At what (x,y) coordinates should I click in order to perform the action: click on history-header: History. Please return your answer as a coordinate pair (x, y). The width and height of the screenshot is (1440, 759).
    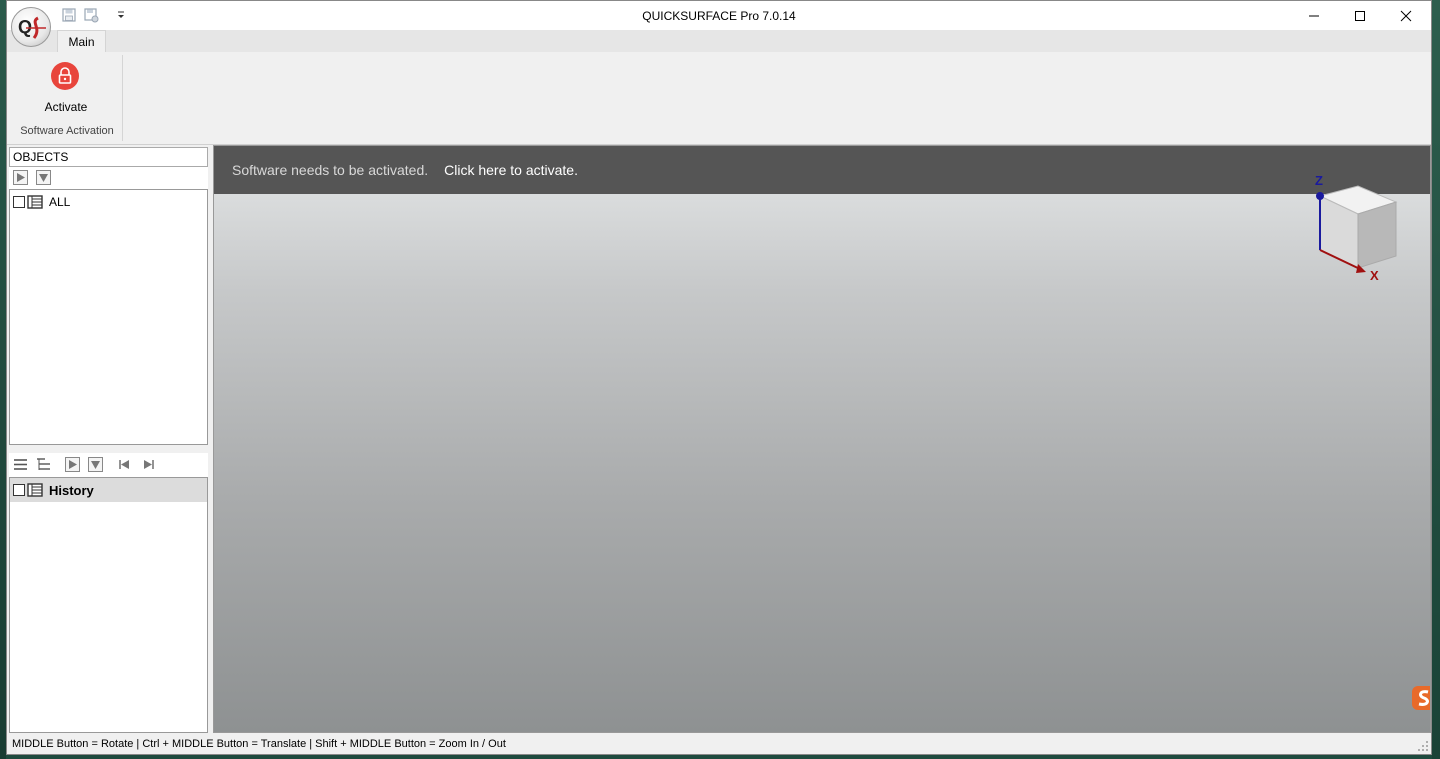
    Looking at the image, I should click on (108, 490).